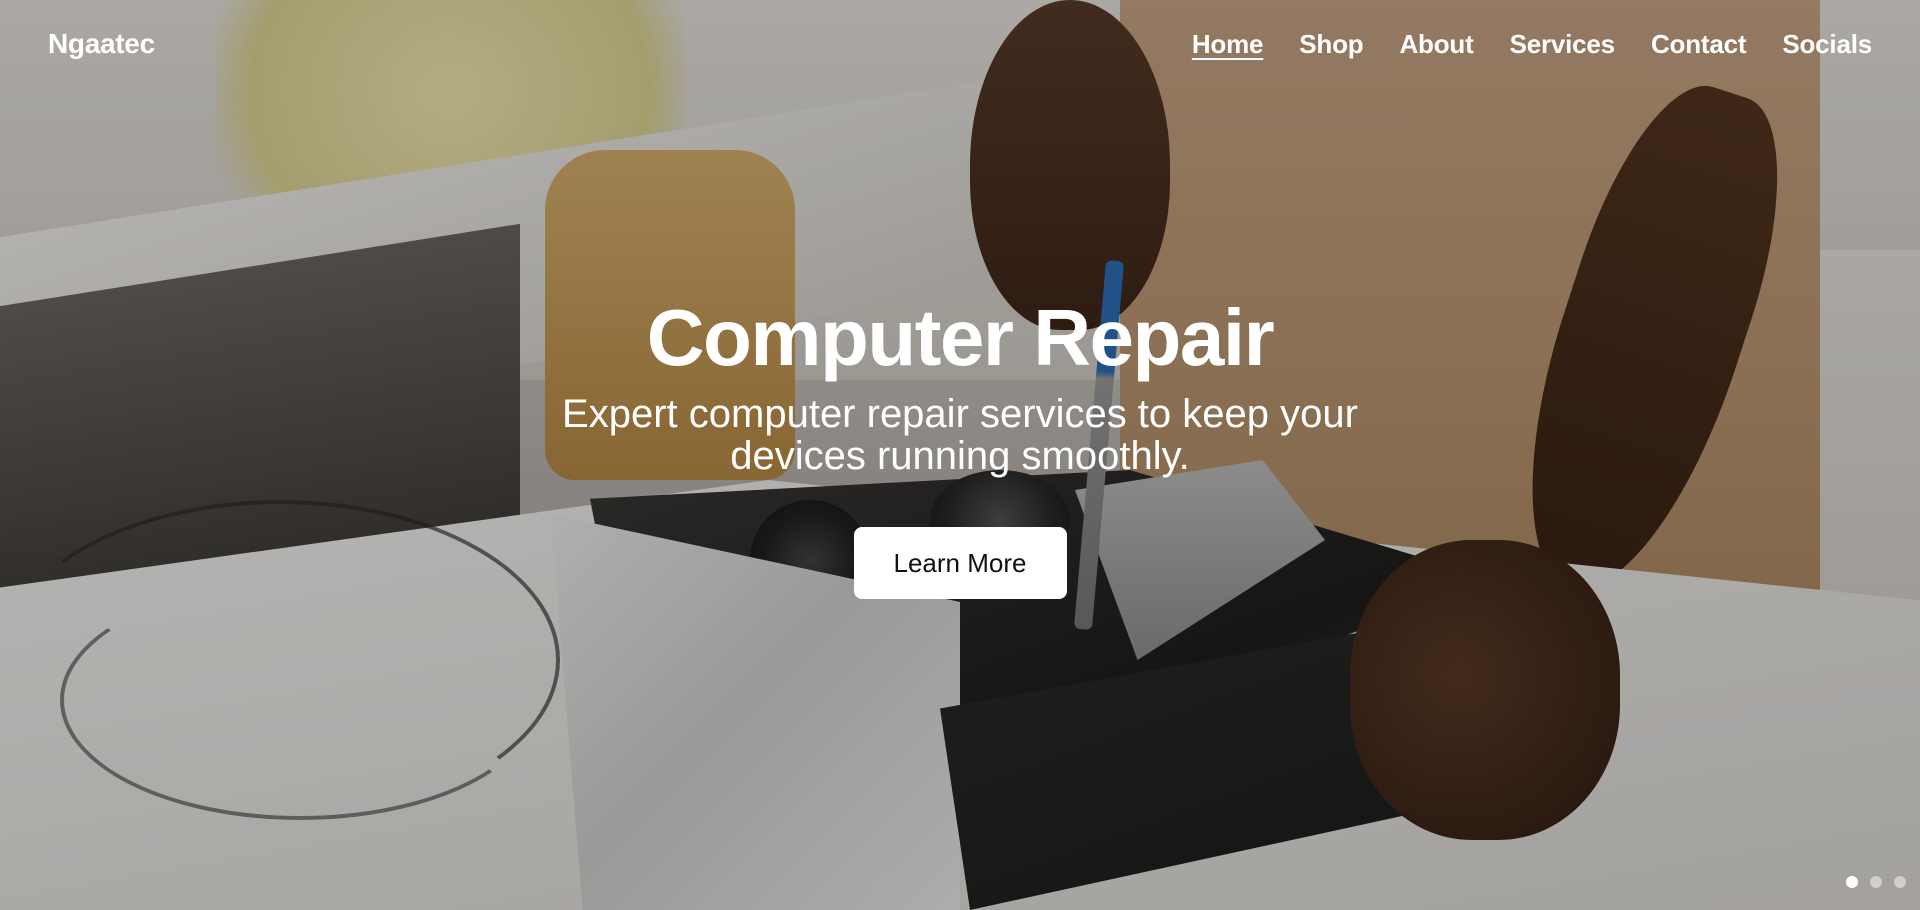 The image size is (1920, 910). What do you see at coordinates (1331, 44) in the screenshot?
I see `nav-item-shop: Shop` at bounding box center [1331, 44].